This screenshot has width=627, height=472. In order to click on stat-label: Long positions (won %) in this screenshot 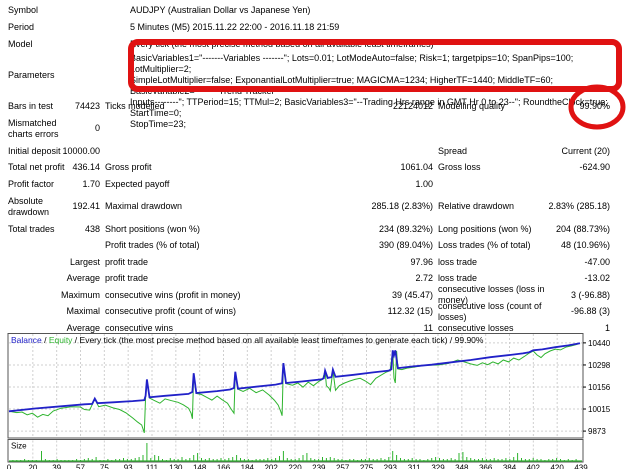, I will do `click(485, 228)`.